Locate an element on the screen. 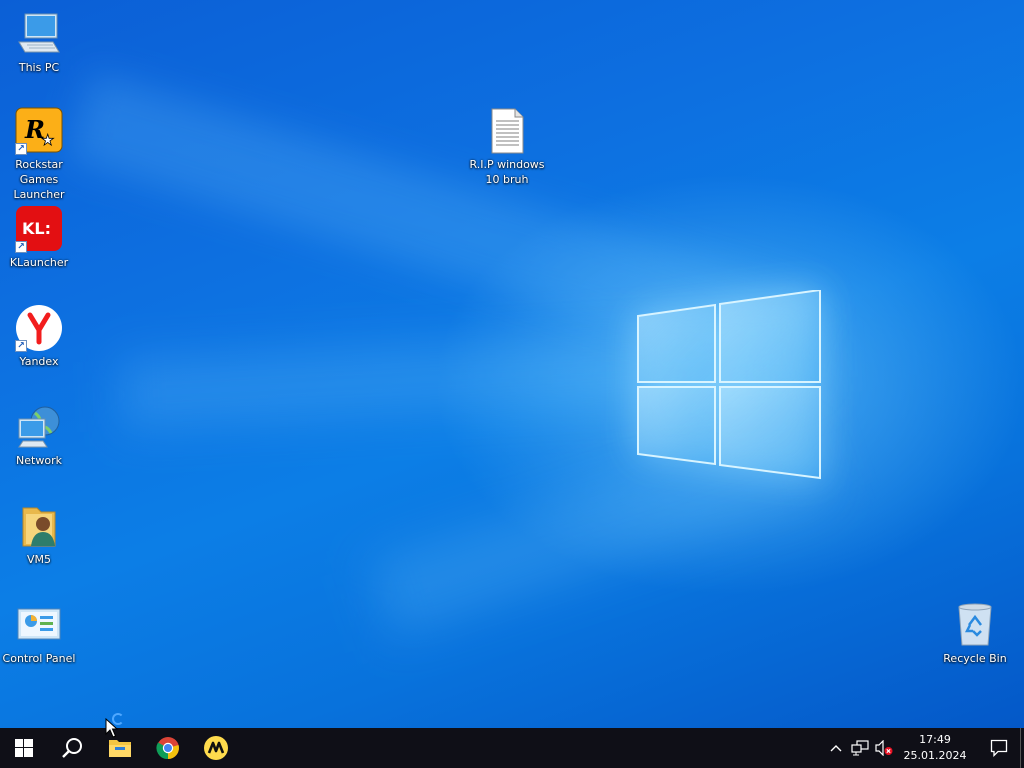 The height and width of the screenshot is (768, 1024). desktop-icon-vm5: VM5 is located at coordinates (40, 534).